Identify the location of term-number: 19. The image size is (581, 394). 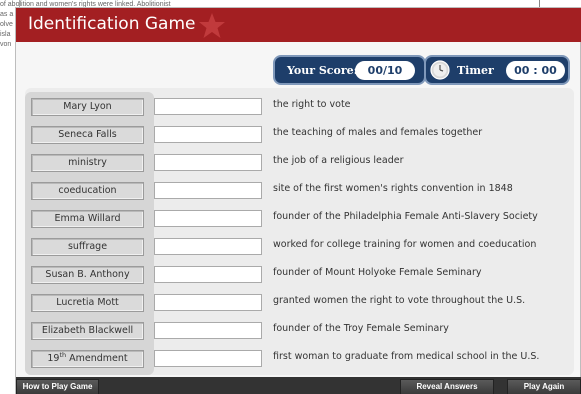
(53, 358).